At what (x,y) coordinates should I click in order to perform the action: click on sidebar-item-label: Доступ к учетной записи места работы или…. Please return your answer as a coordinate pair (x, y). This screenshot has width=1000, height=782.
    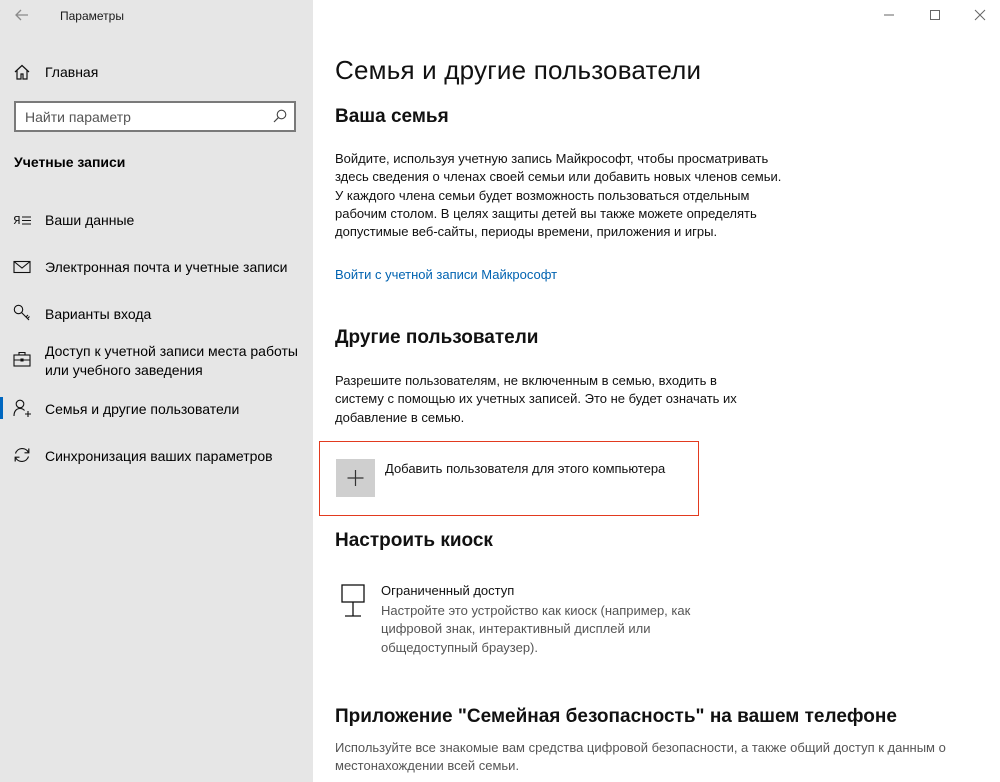
    Looking at the image, I should click on (171, 360).